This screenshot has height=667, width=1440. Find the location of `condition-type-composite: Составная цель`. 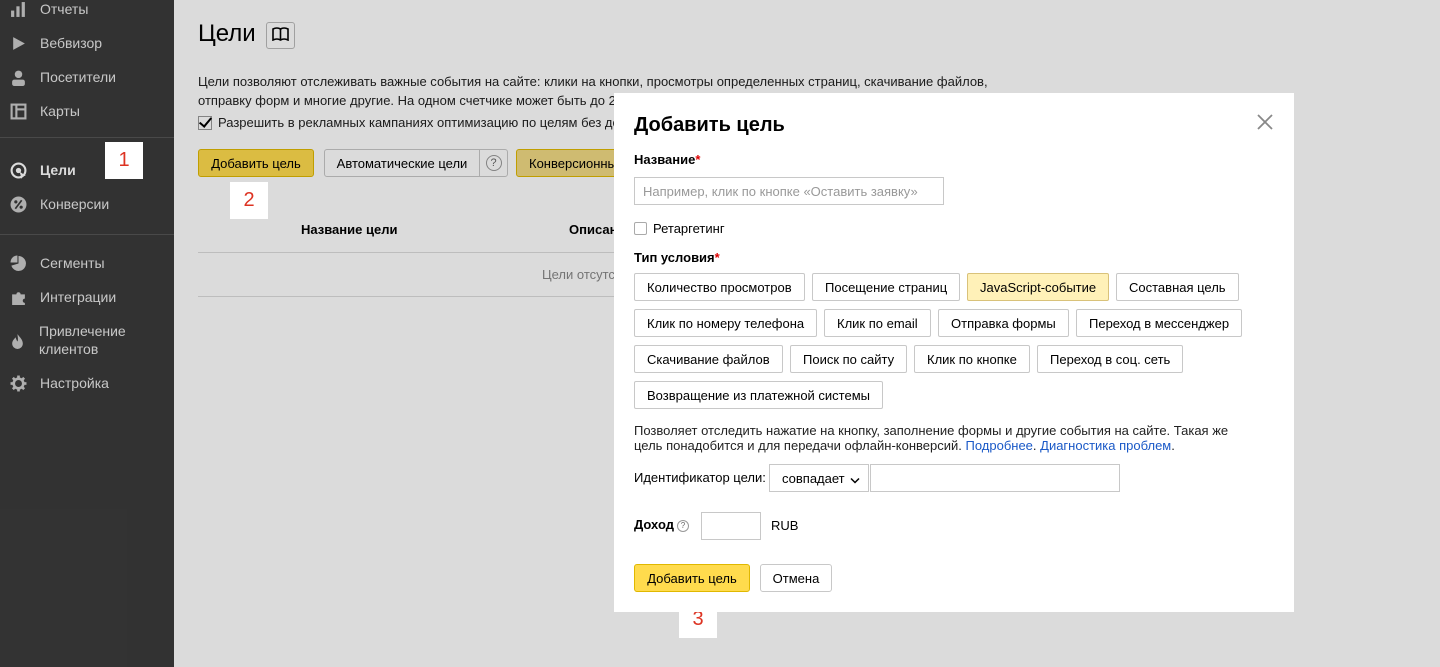

condition-type-composite: Составная цель is located at coordinates (1177, 287).